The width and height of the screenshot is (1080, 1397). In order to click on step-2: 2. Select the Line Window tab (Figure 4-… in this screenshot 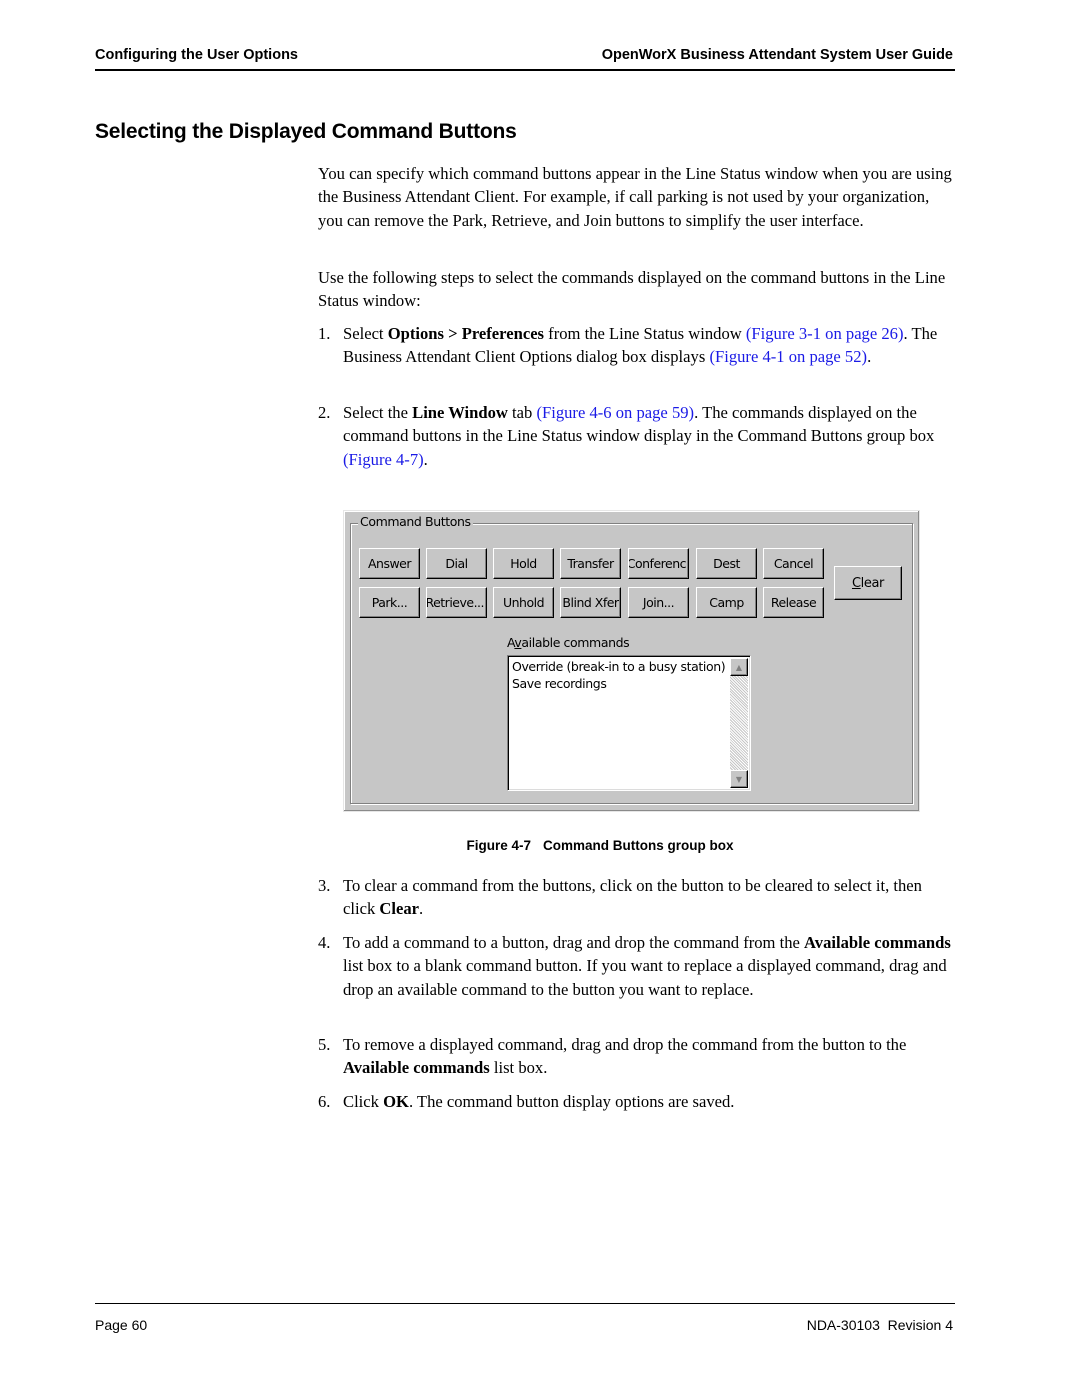, I will do `click(636, 436)`.